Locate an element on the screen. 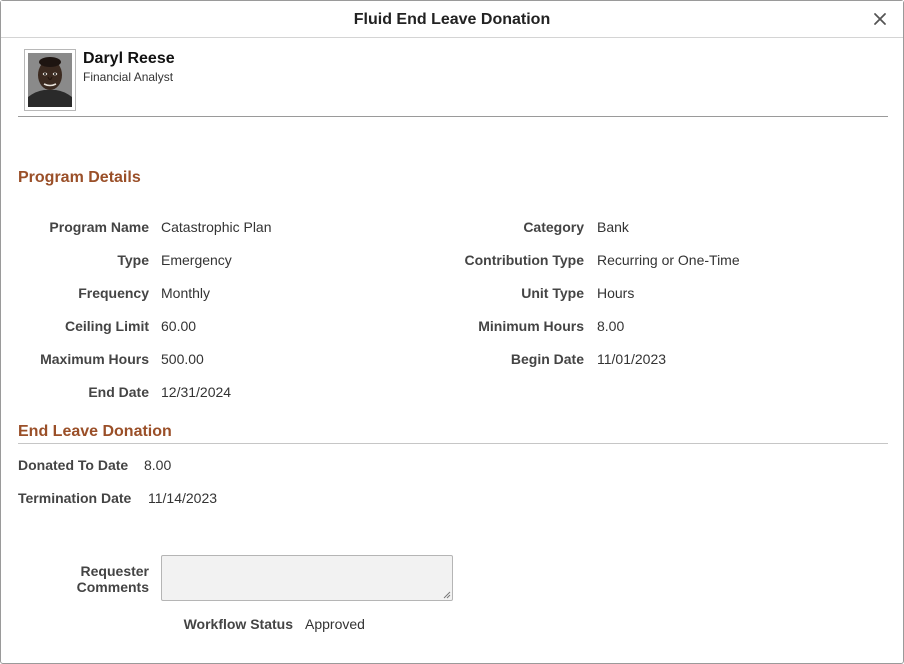 The width and height of the screenshot is (904, 664). workflow-status-label: Workflow Status is located at coordinates (238, 624).